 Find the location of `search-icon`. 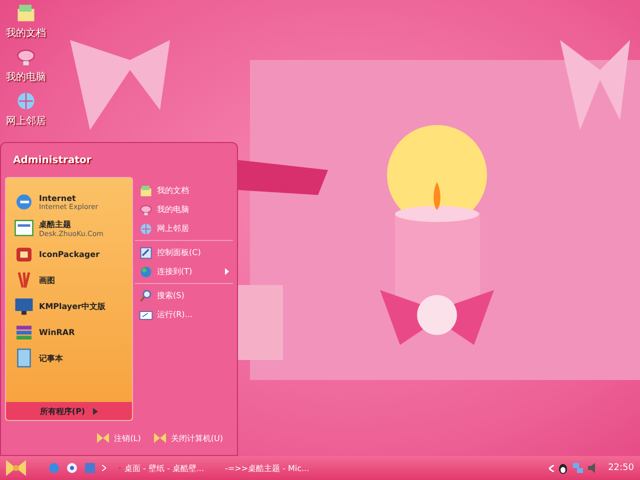

search-icon is located at coordinates (146, 295).